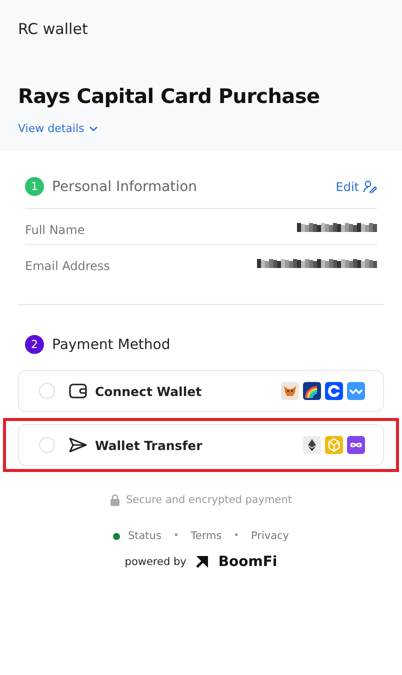  I want to click on view-details-link: View details, so click(58, 128).